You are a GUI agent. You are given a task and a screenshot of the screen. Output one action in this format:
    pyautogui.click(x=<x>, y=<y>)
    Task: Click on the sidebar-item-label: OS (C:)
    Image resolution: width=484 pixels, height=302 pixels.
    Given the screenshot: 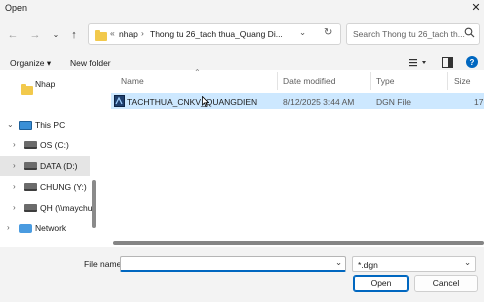 What is the action you would take?
    pyautogui.click(x=54, y=145)
    